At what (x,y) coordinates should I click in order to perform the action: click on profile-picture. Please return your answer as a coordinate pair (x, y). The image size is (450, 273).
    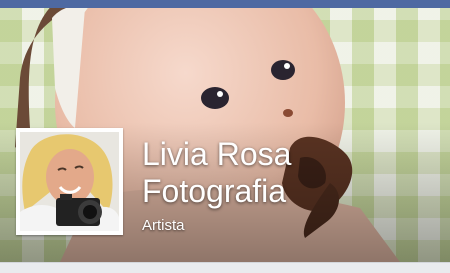
    Looking at the image, I should click on (69, 181).